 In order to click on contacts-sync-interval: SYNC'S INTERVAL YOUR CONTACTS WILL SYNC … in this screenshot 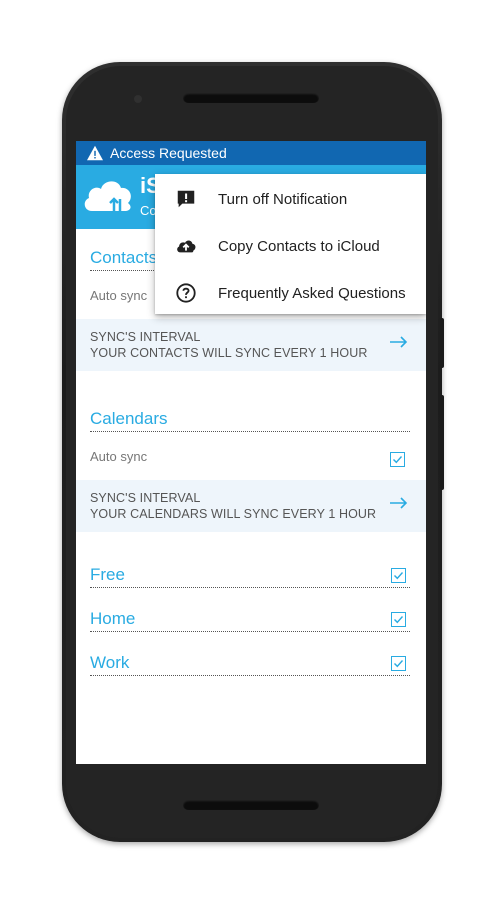, I will do `click(251, 345)`.